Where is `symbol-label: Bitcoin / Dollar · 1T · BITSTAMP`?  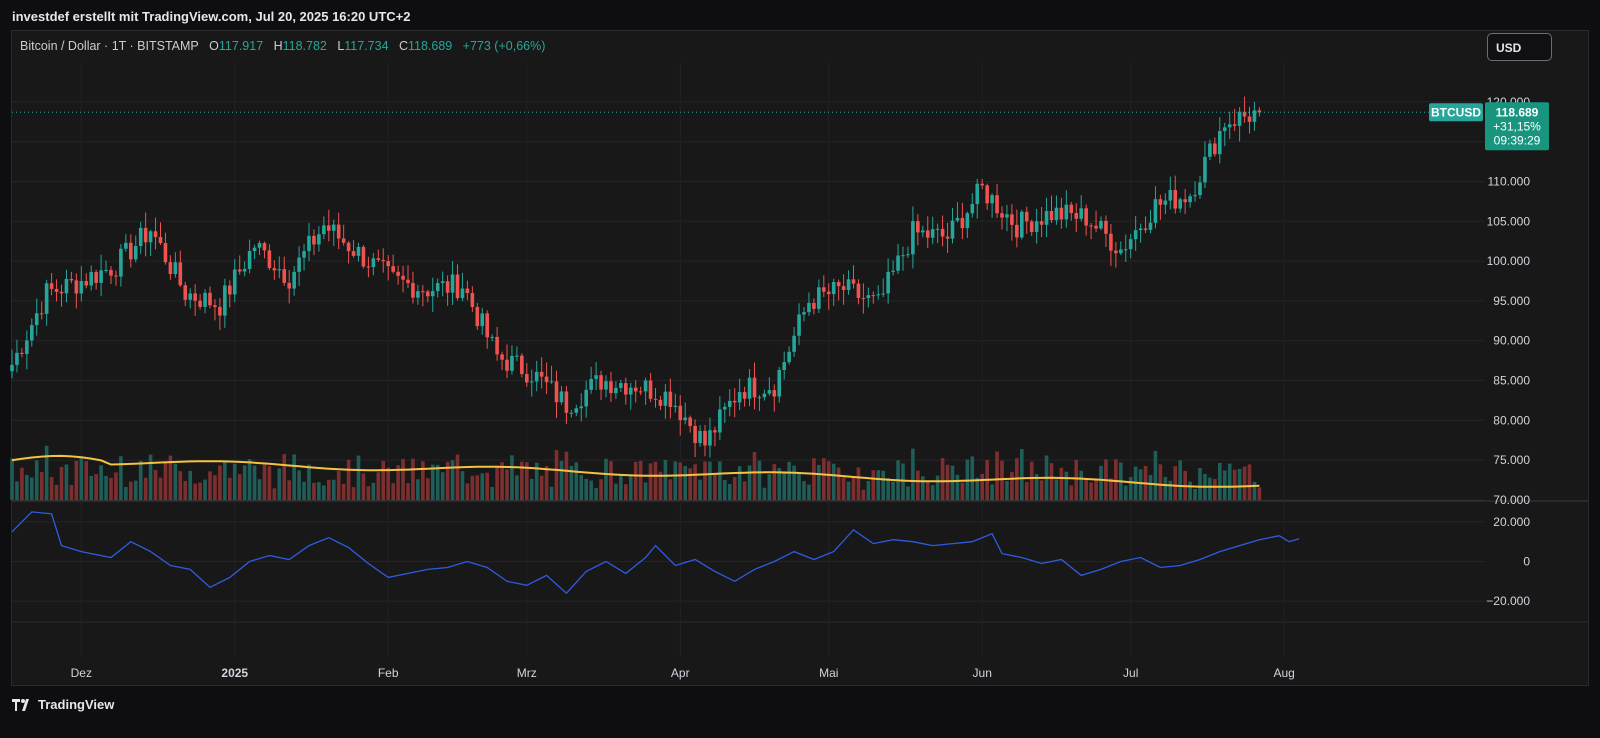 symbol-label: Bitcoin / Dollar · 1T · BITSTAMP is located at coordinates (109, 46).